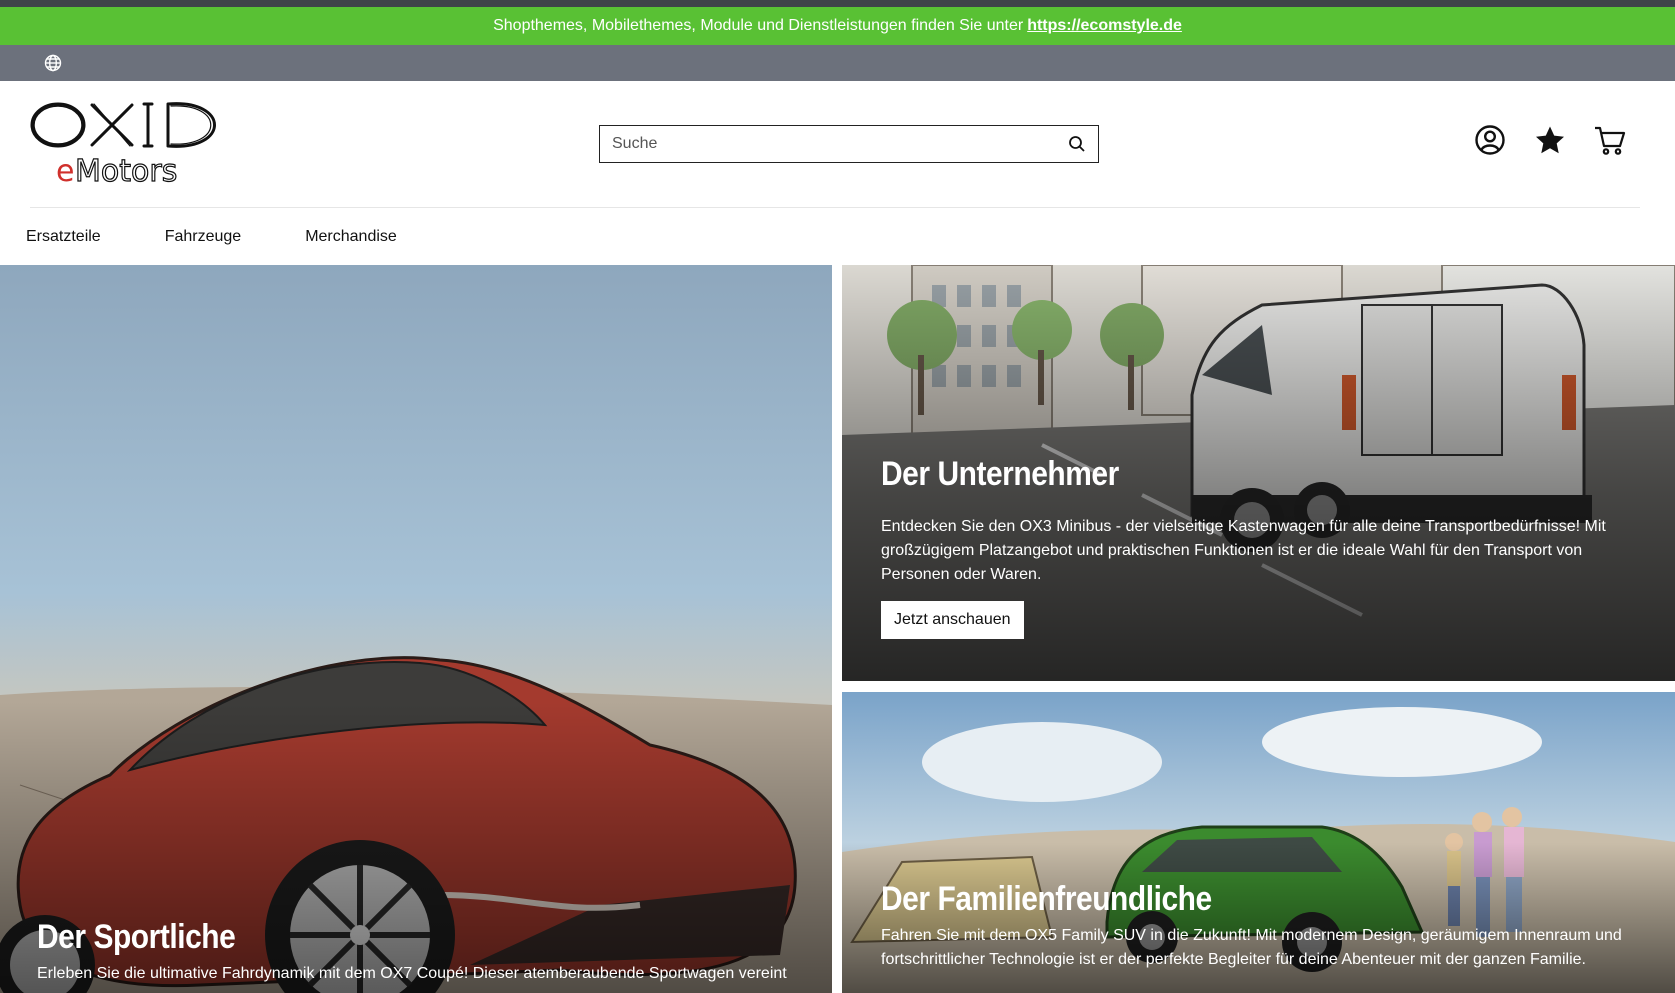  I want to click on tile-title: Der Familienfreundliche, so click(1046, 899).